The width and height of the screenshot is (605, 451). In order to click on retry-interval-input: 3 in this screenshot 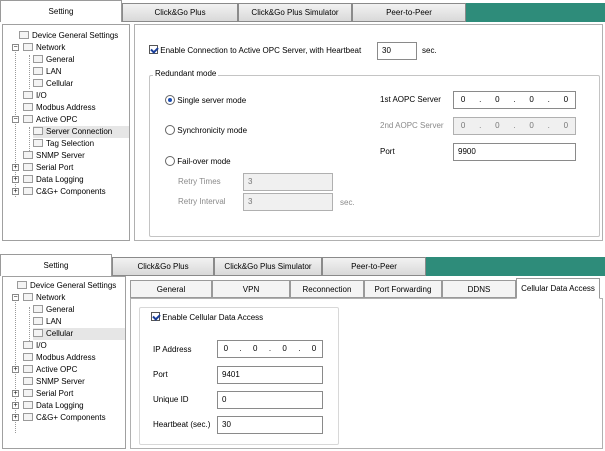, I will do `click(288, 202)`.